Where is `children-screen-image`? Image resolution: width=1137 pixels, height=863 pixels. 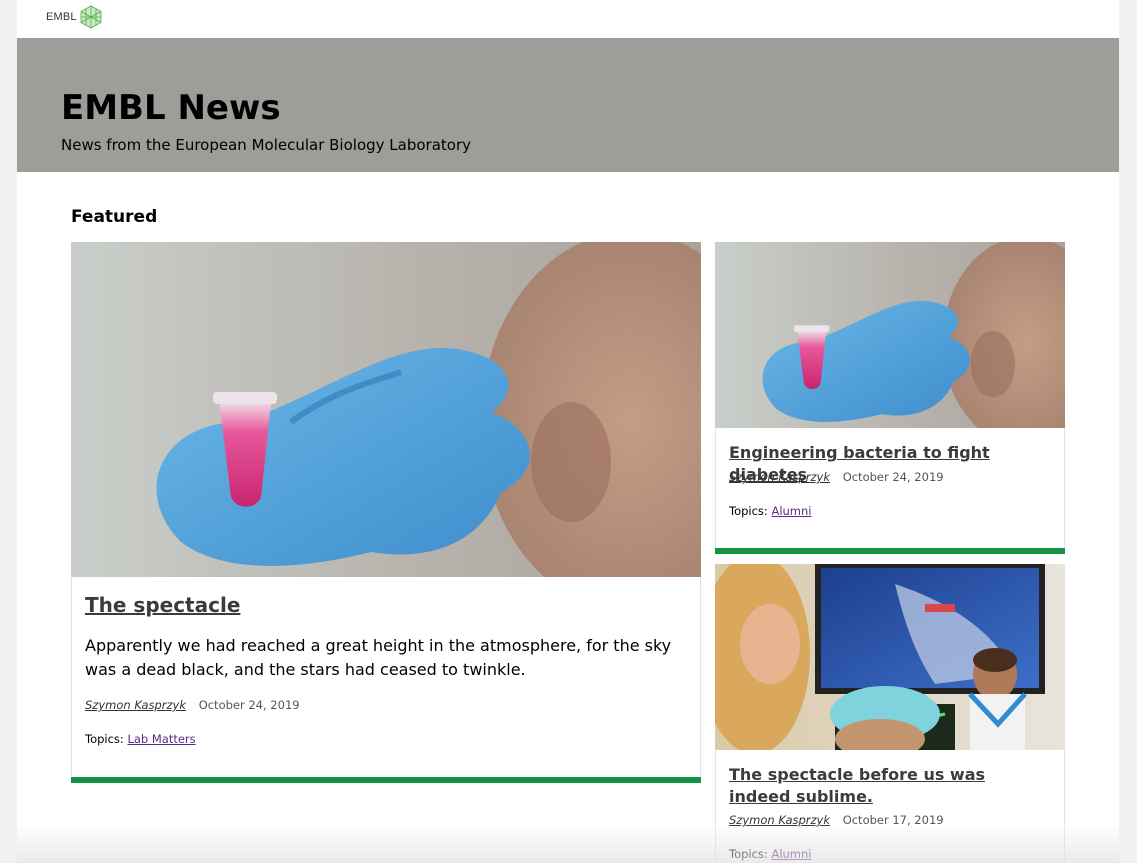 children-screen-image is located at coordinates (890, 657).